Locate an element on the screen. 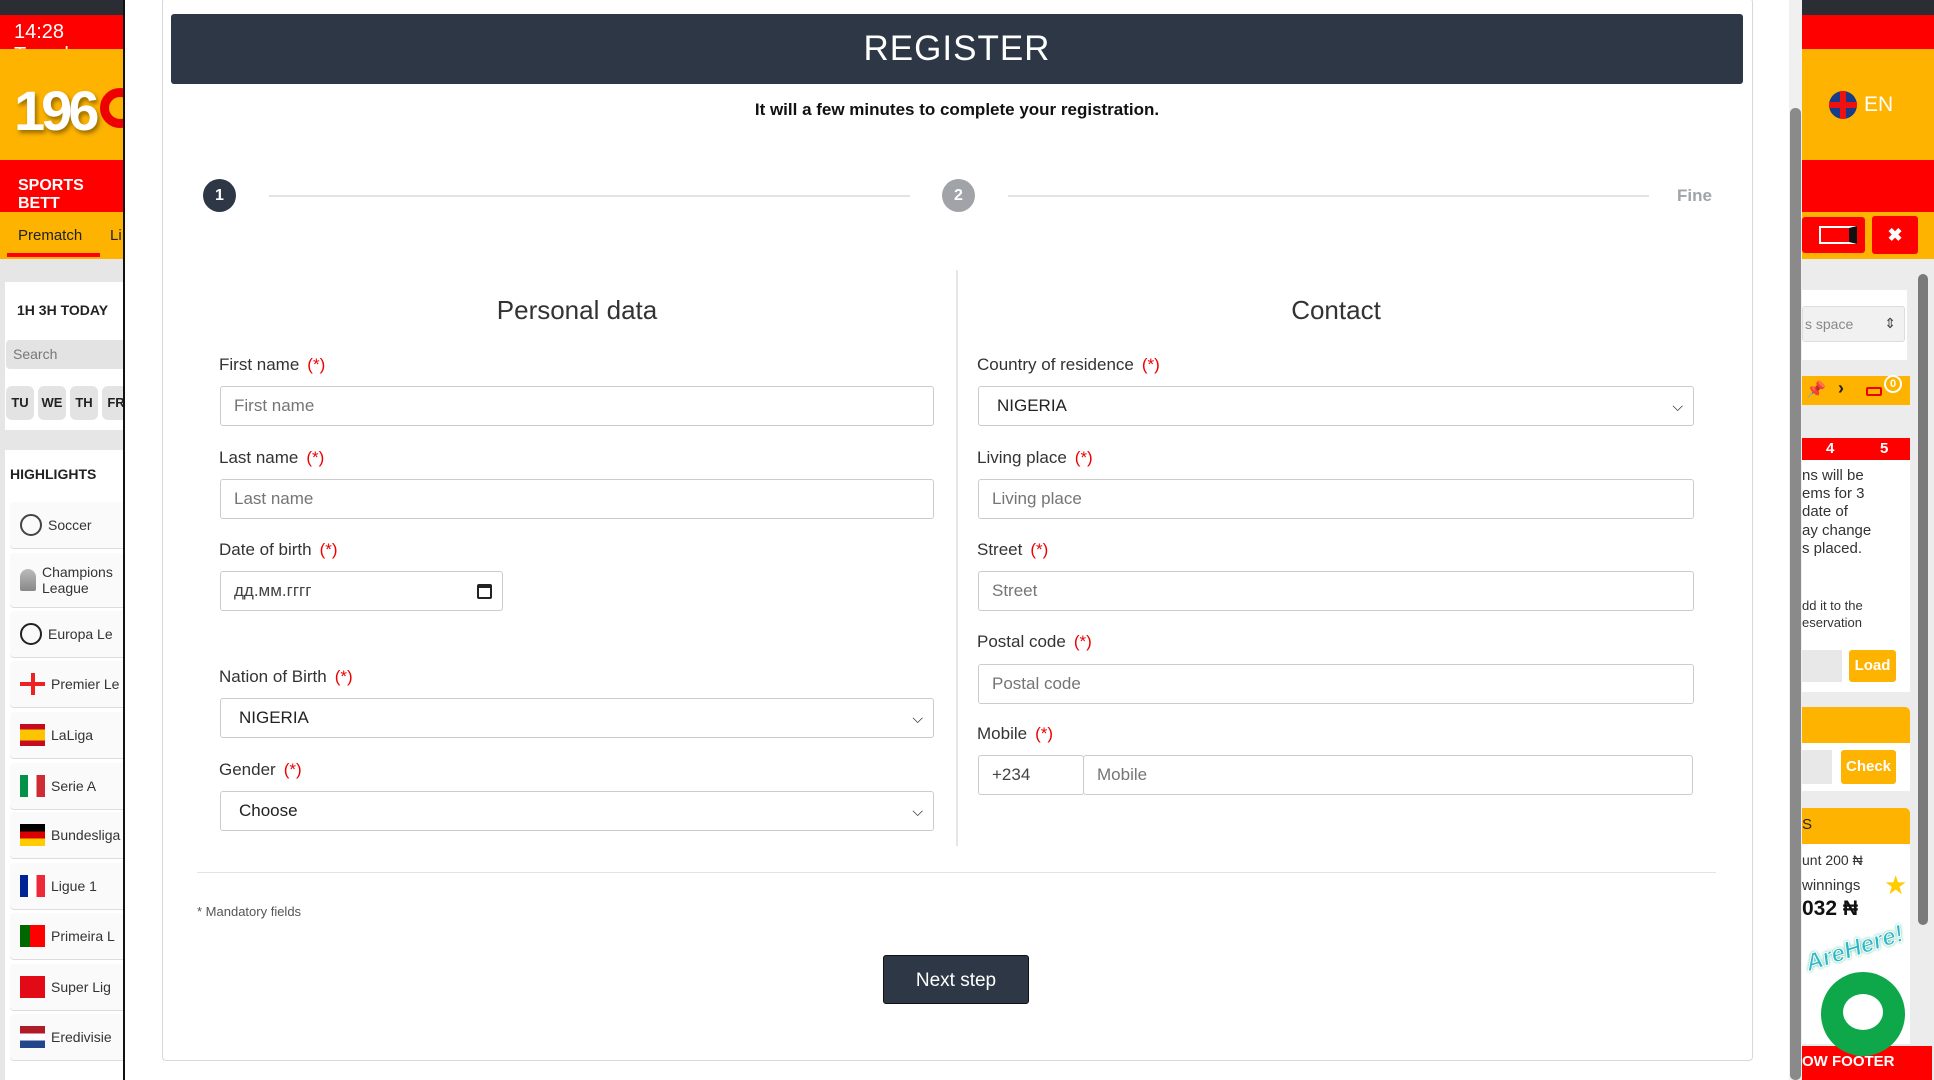 The height and width of the screenshot is (1080, 1934). highlight-europa-league: Europa Le is located at coordinates (66, 634).